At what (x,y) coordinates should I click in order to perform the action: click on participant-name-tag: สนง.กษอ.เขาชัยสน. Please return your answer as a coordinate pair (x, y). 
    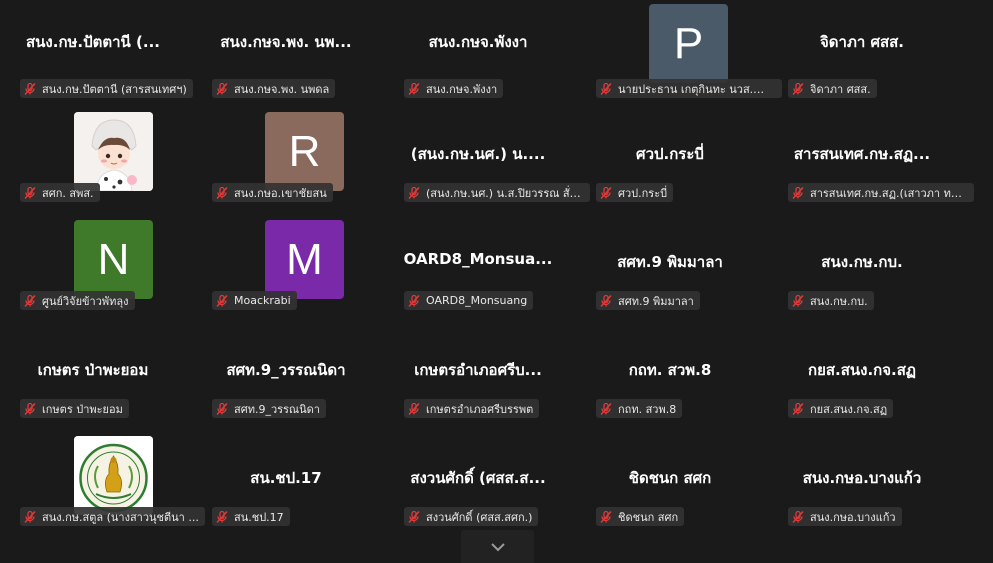
    Looking at the image, I should click on (272, 192).